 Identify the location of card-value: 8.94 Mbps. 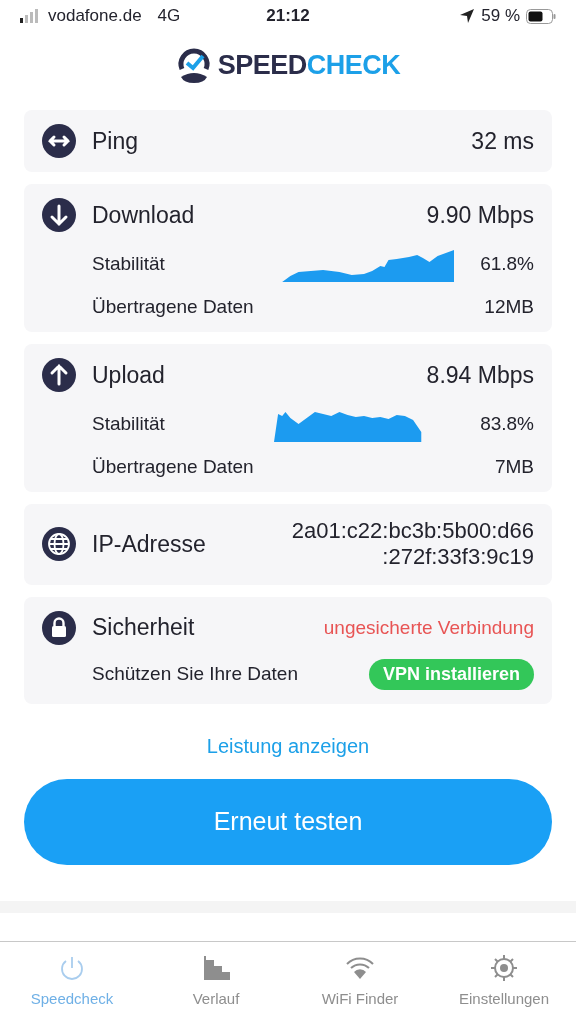
(480, 375).